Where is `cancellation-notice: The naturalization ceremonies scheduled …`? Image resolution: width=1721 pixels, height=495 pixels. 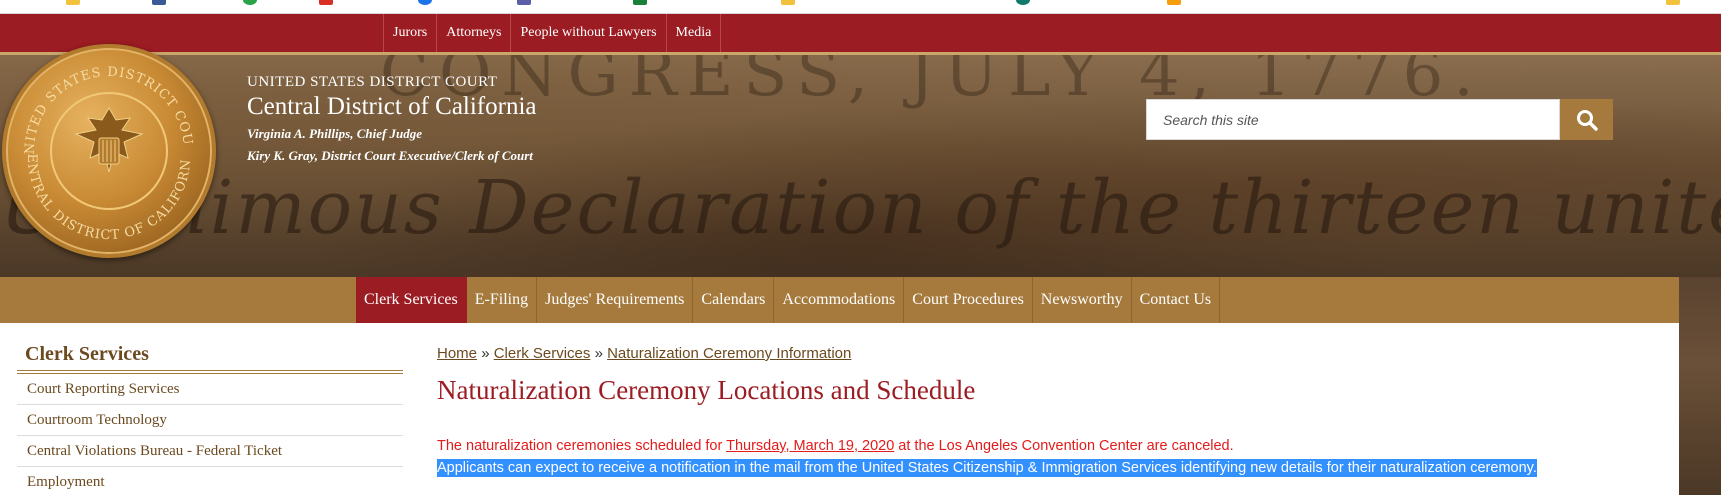
cancellation-notice: The naturalization ceremonies scheduled … is located at coordinates (835, 446).